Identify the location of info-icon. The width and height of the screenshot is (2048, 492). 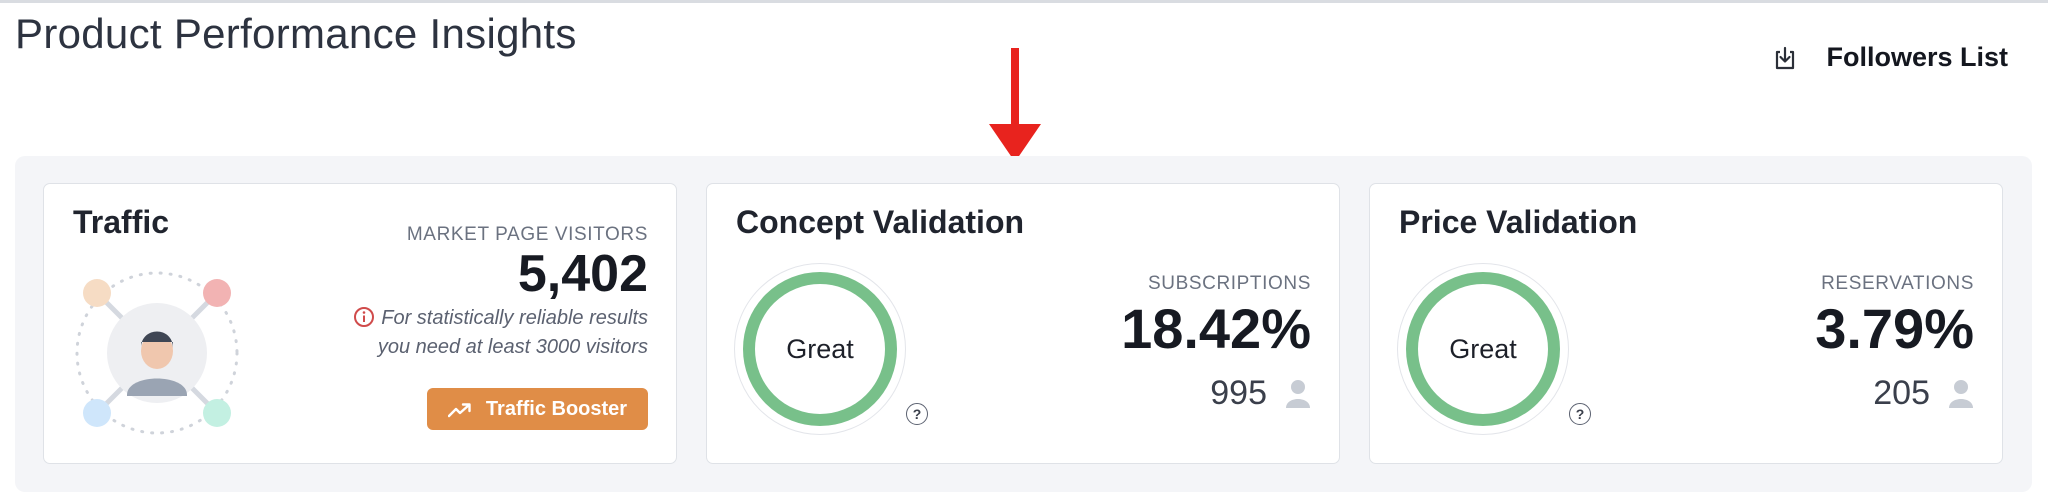
(364, 317).